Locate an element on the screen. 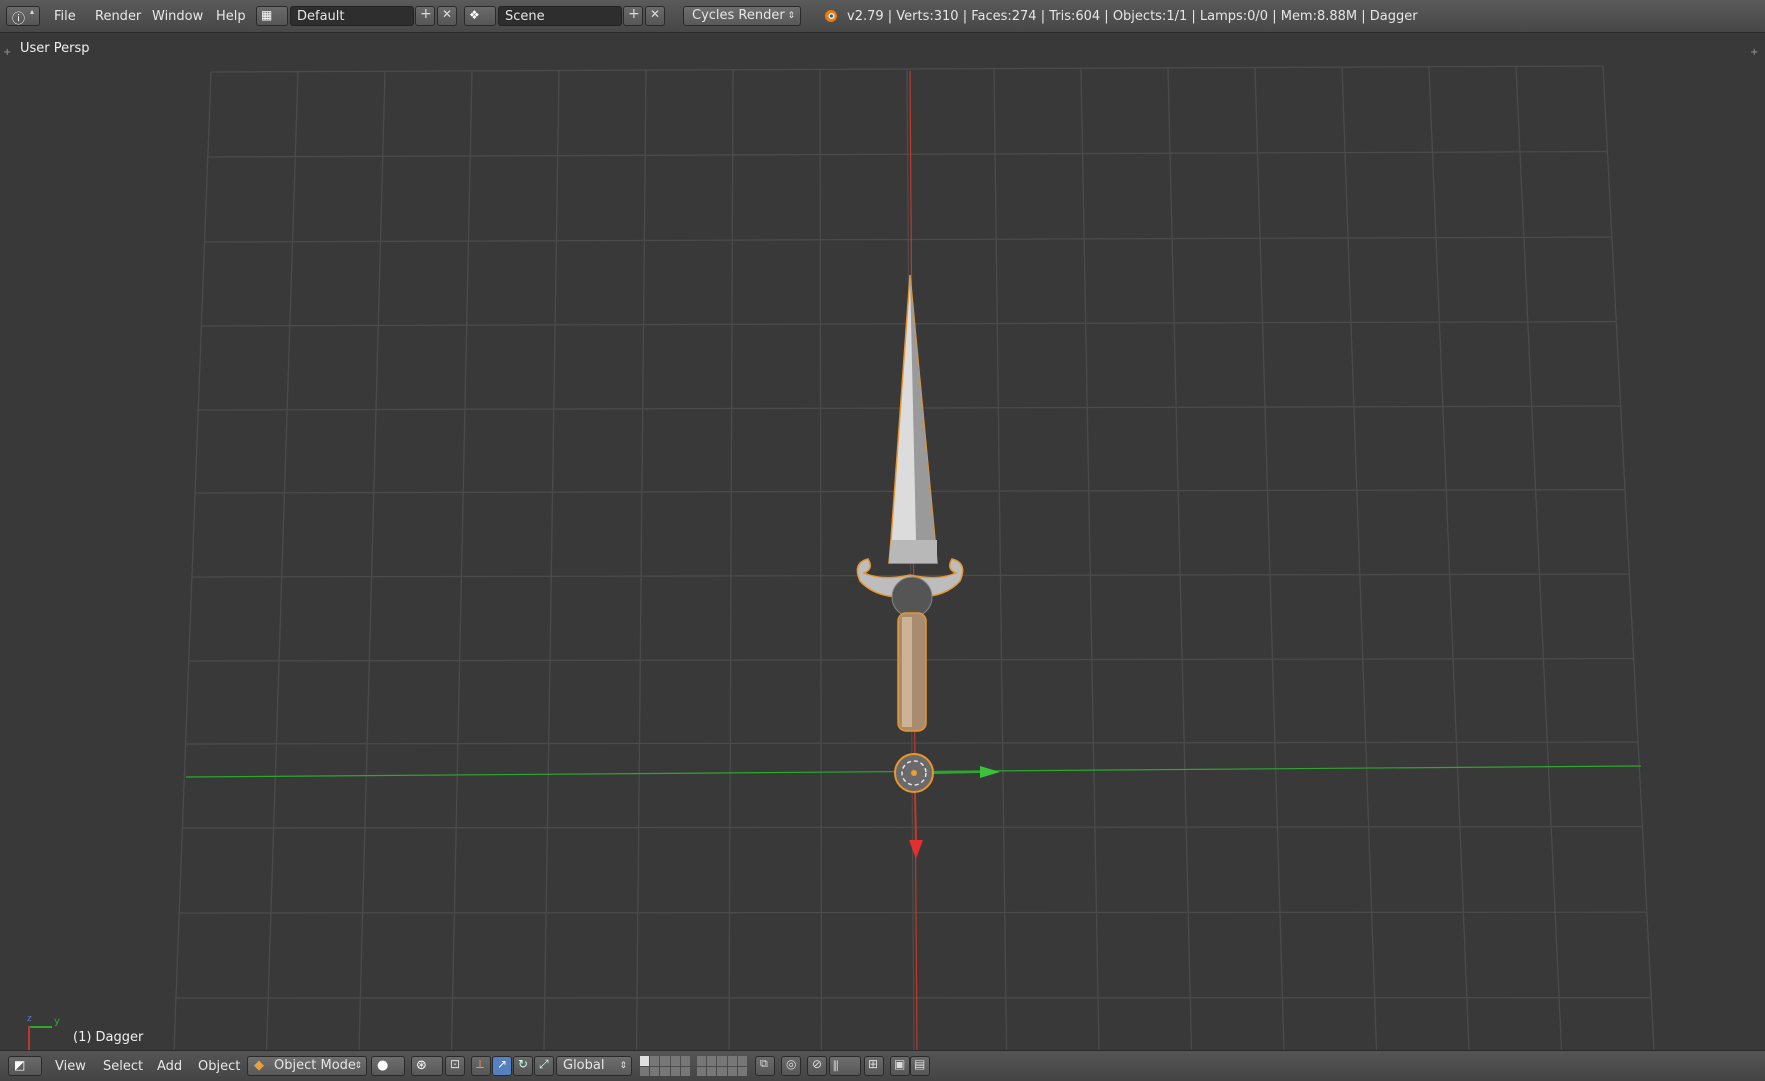  snap-icon: ⊘ is located at coordinates (817, 1064).